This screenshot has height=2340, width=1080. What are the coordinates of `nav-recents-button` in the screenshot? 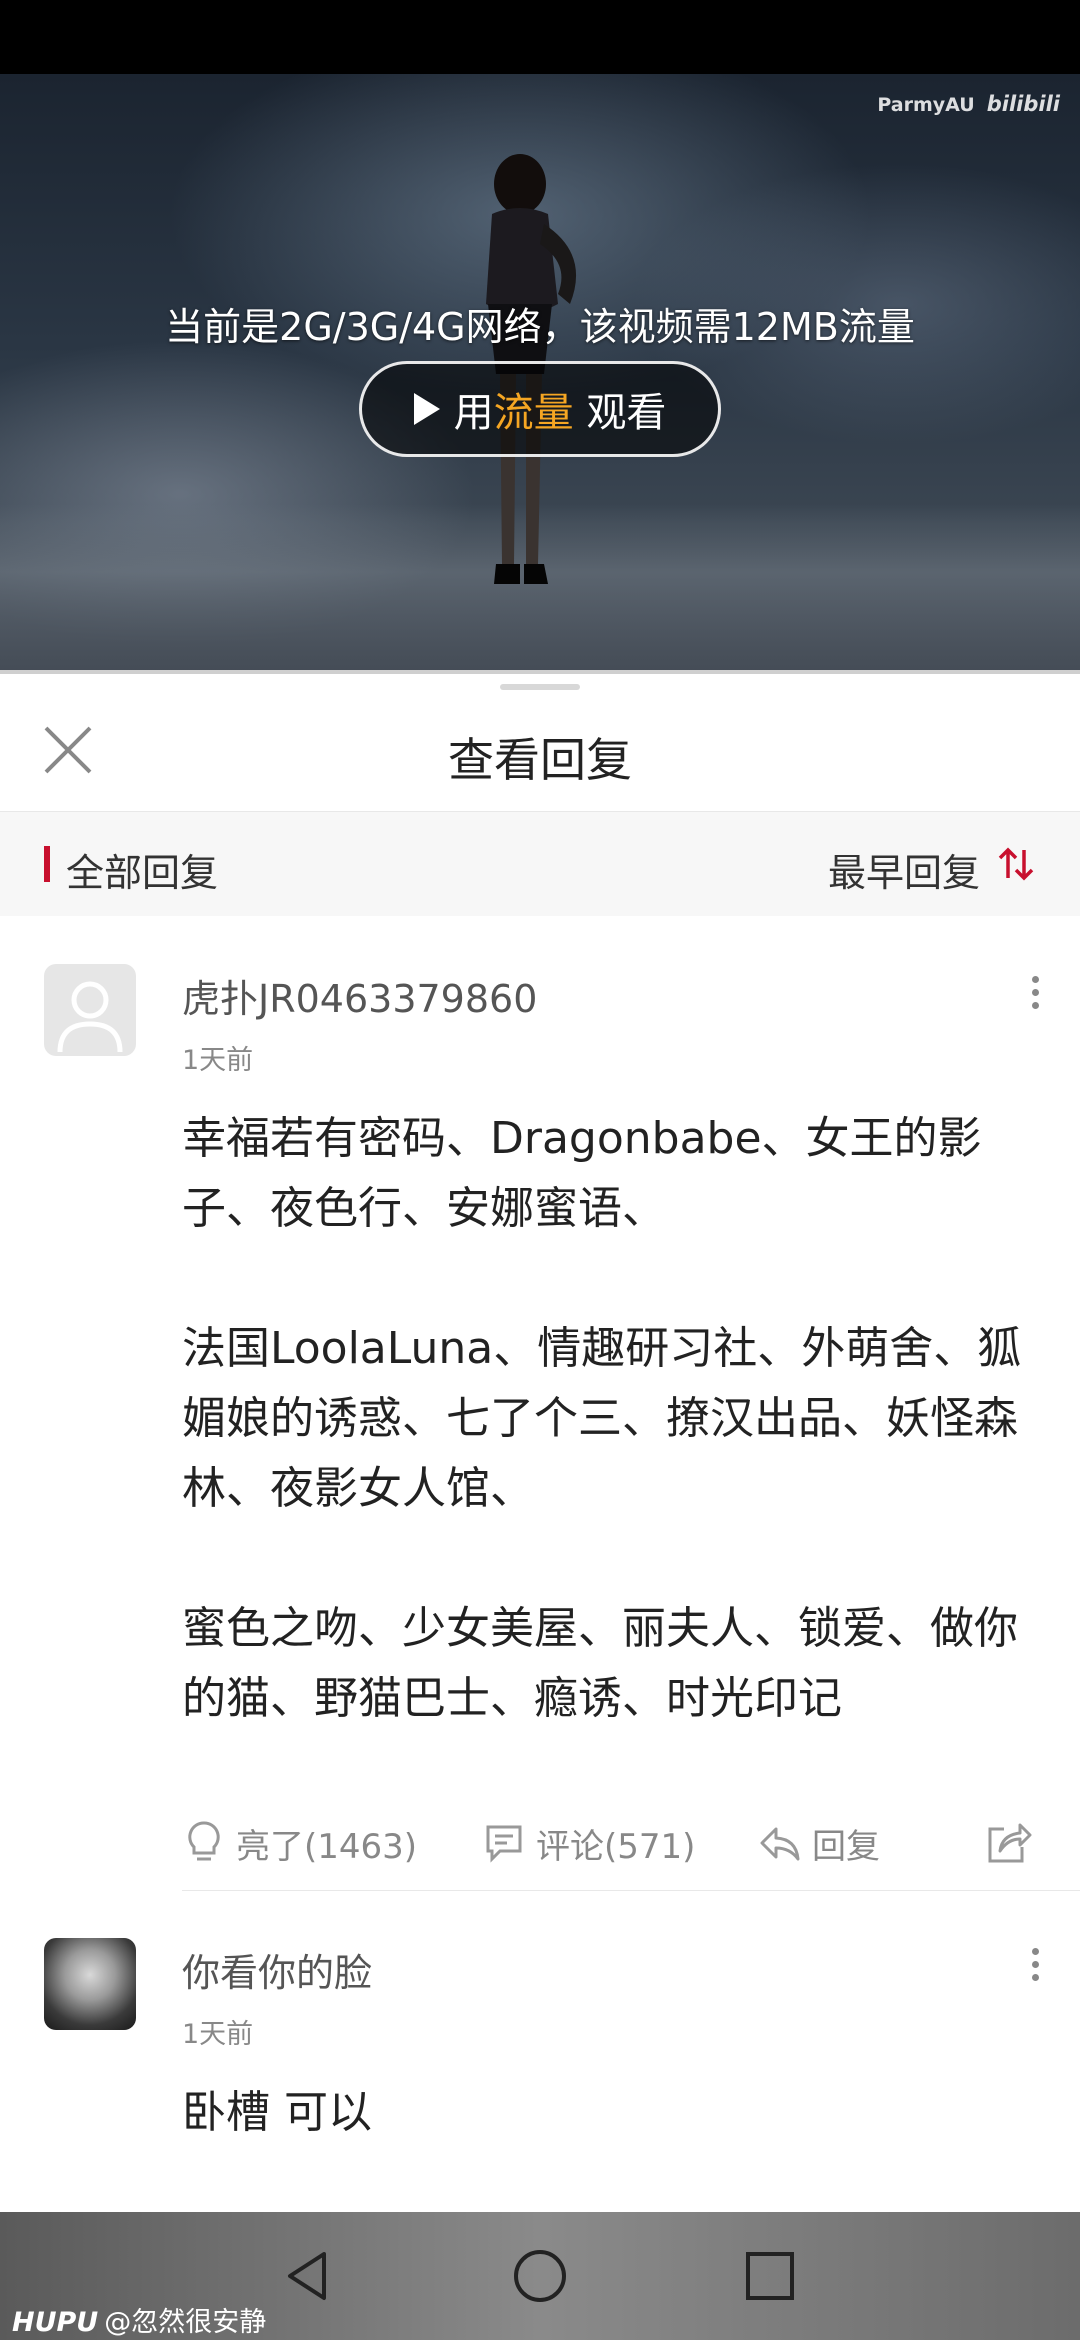 It's located at (770, 2276).